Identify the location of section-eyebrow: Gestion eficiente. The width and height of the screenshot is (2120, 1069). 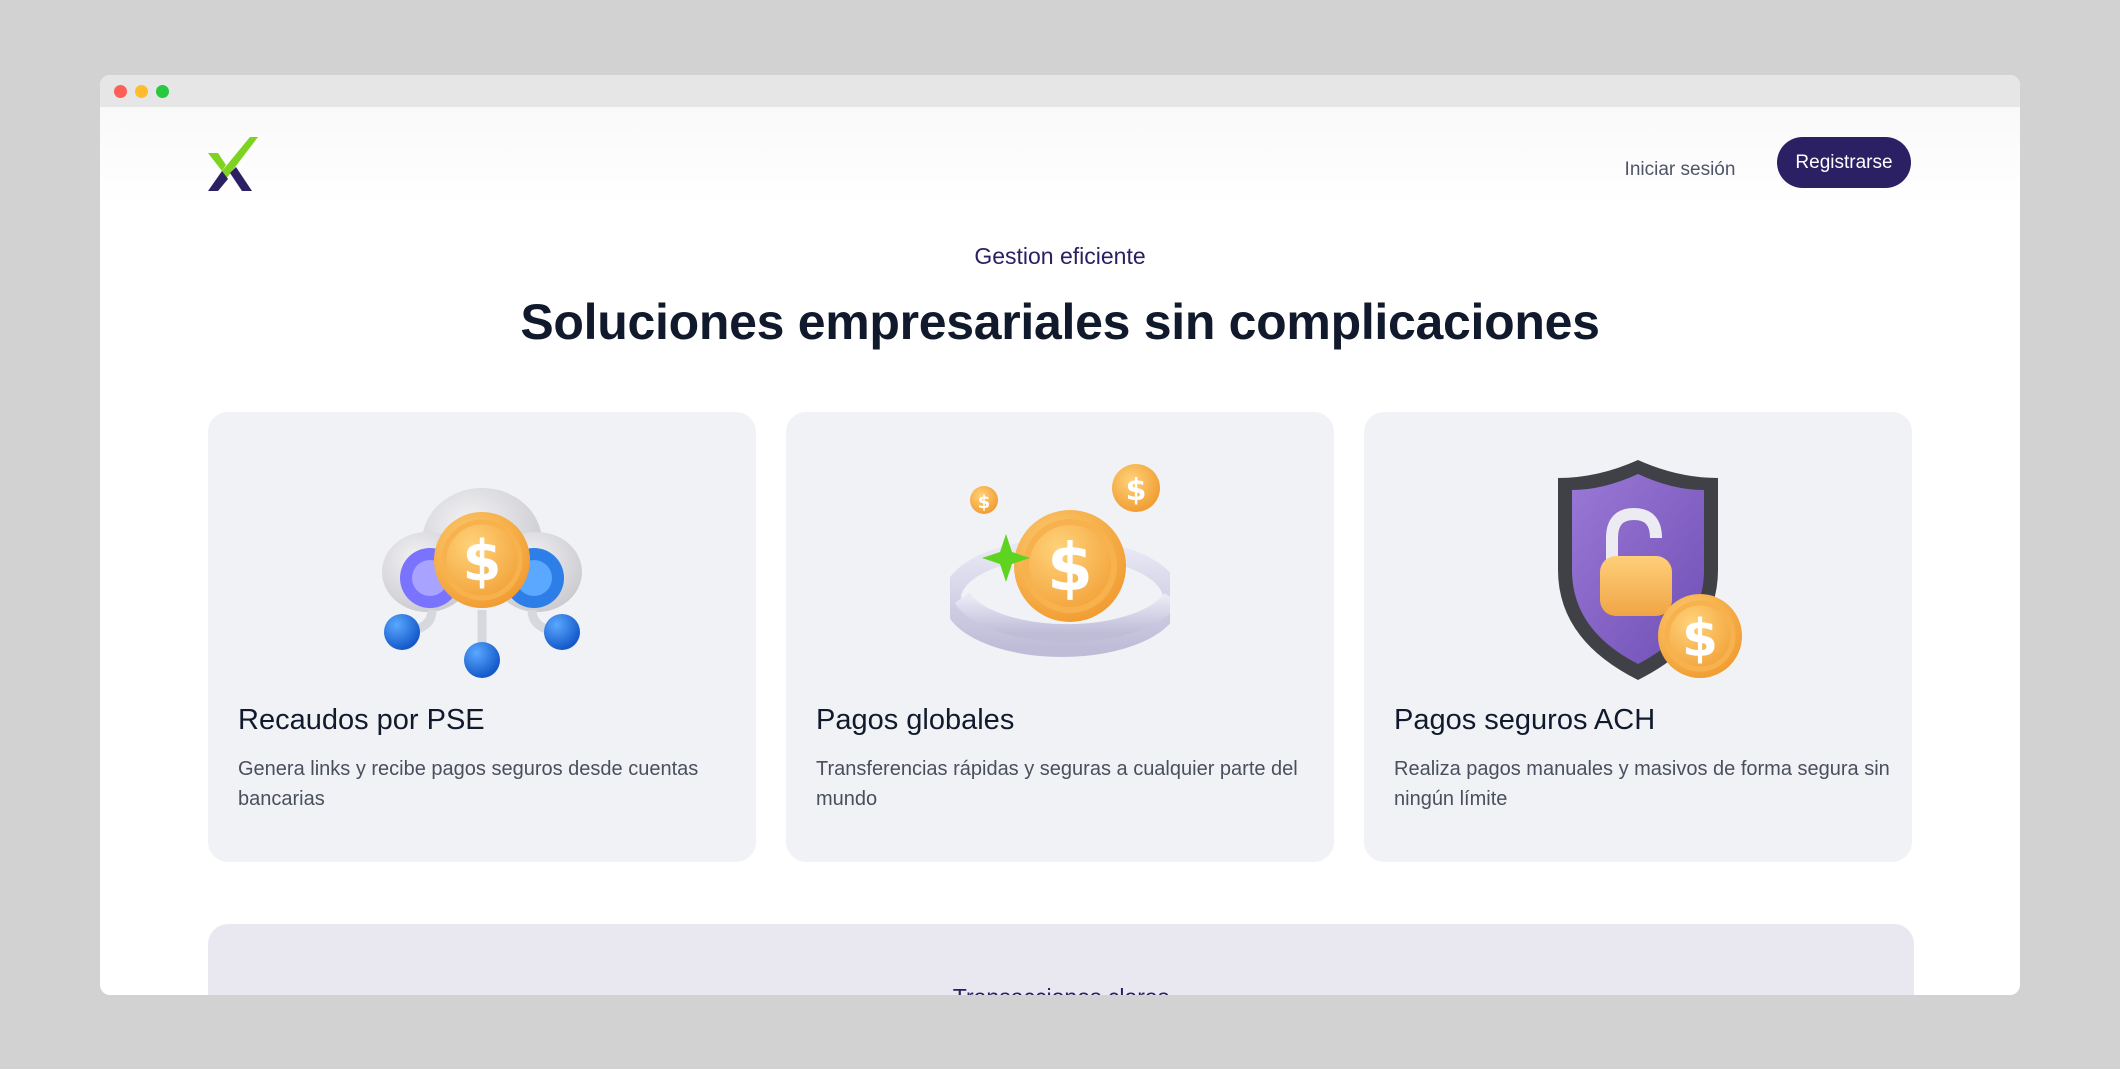
(1060, 256).